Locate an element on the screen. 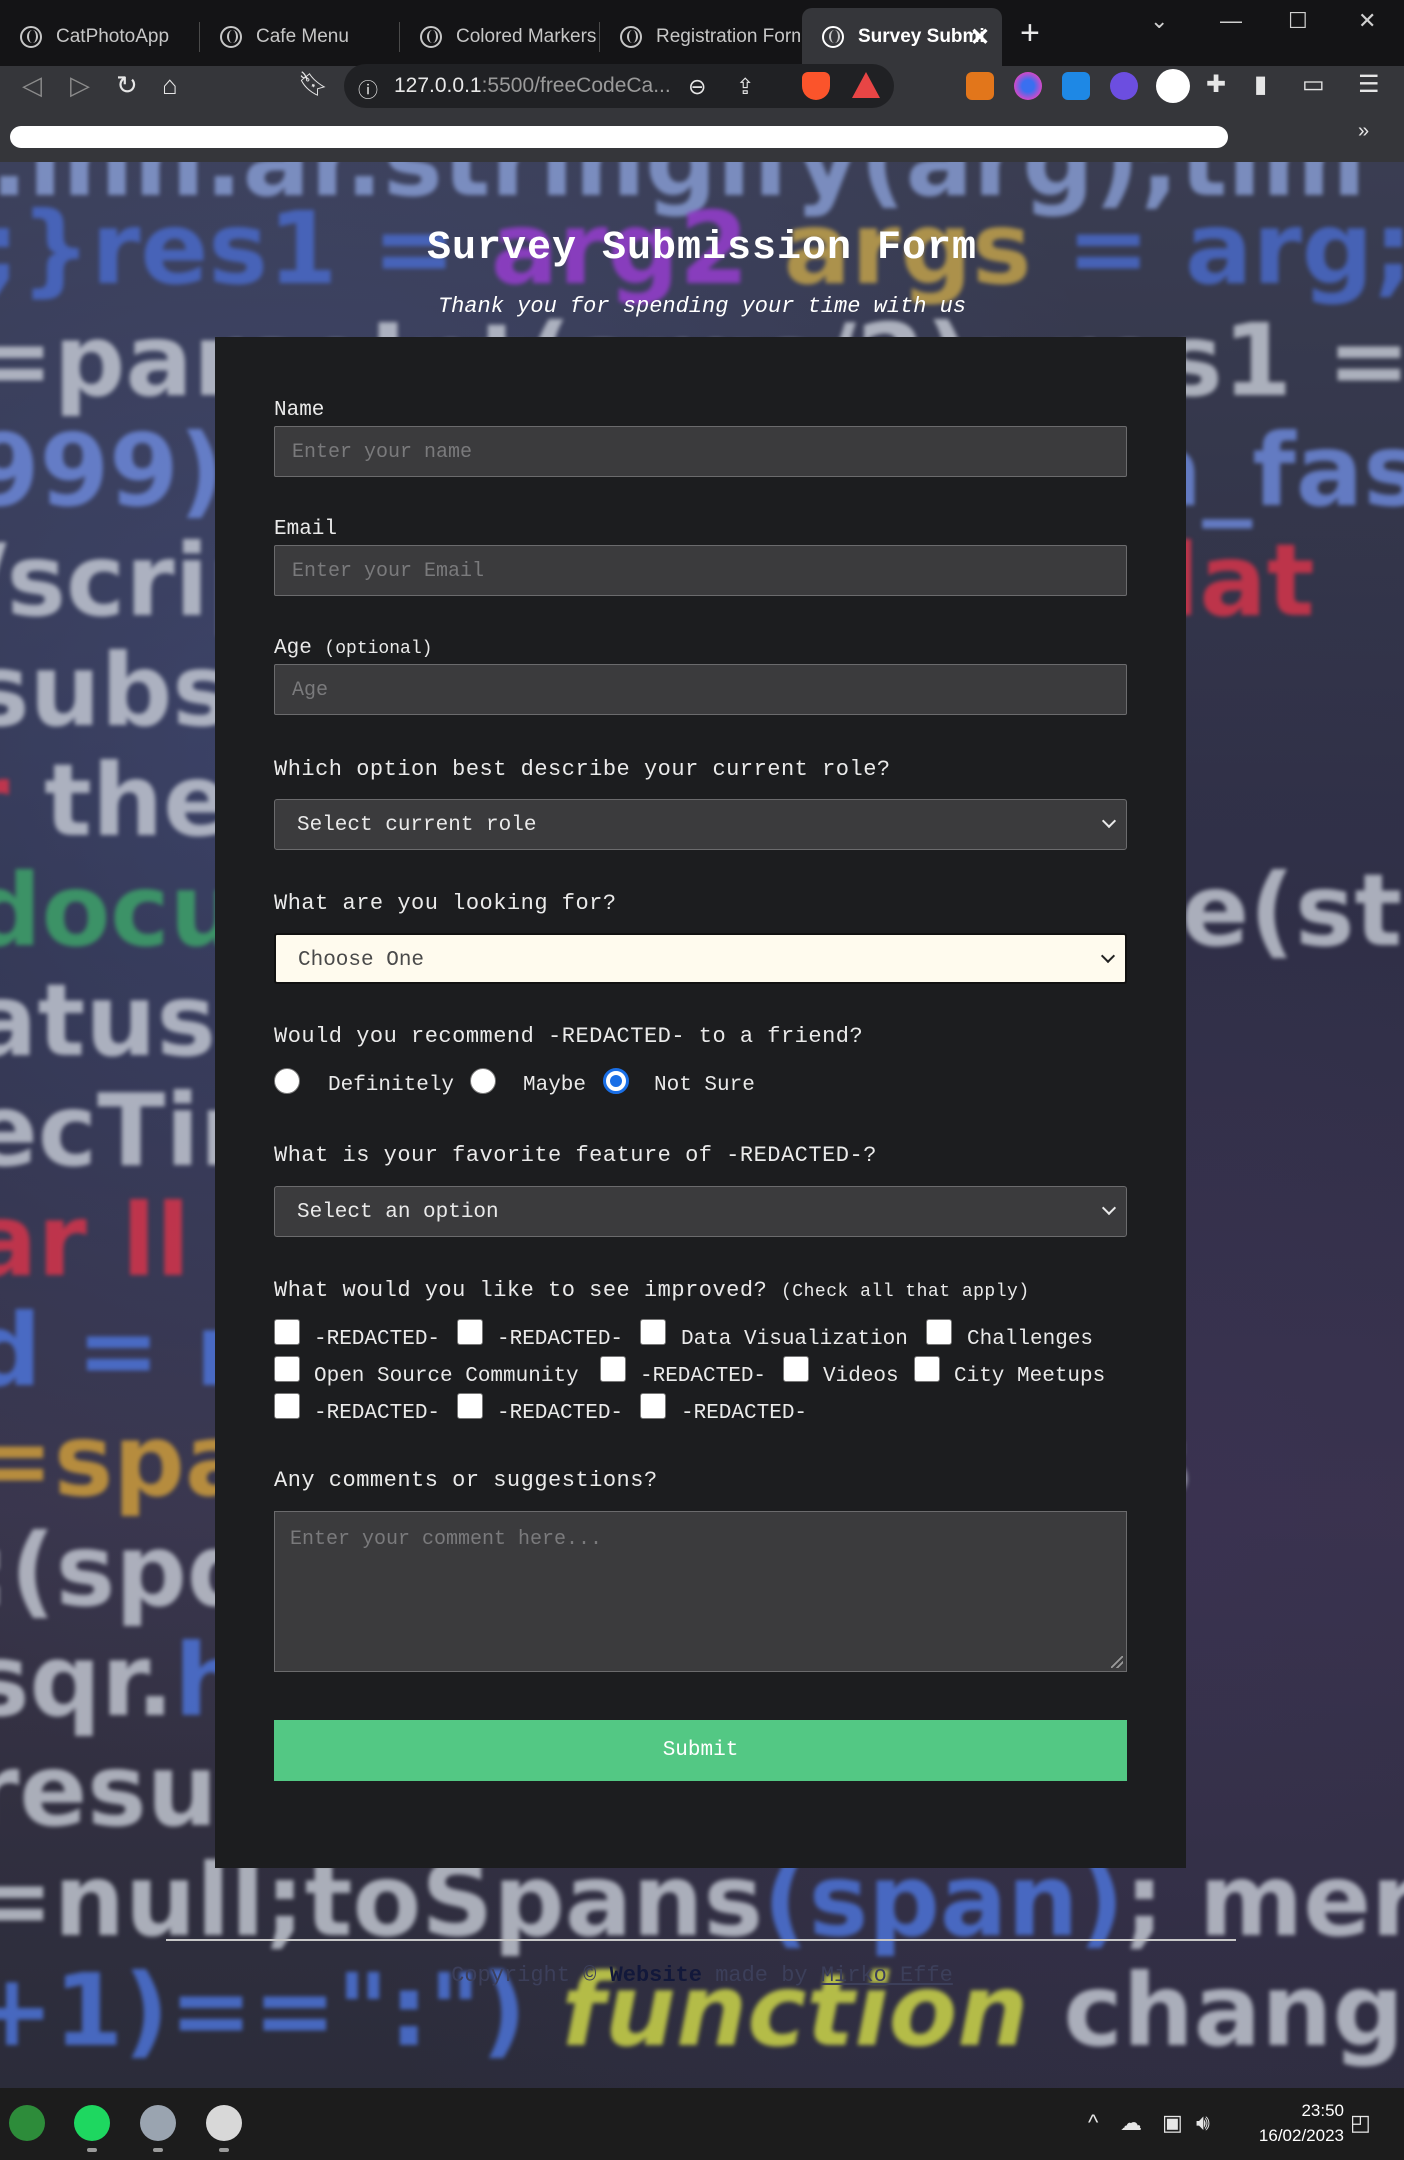 The width and height of the screenshot is (1404, 2160). recommend-radio-not-sure is located at coordinates (616, 1081).